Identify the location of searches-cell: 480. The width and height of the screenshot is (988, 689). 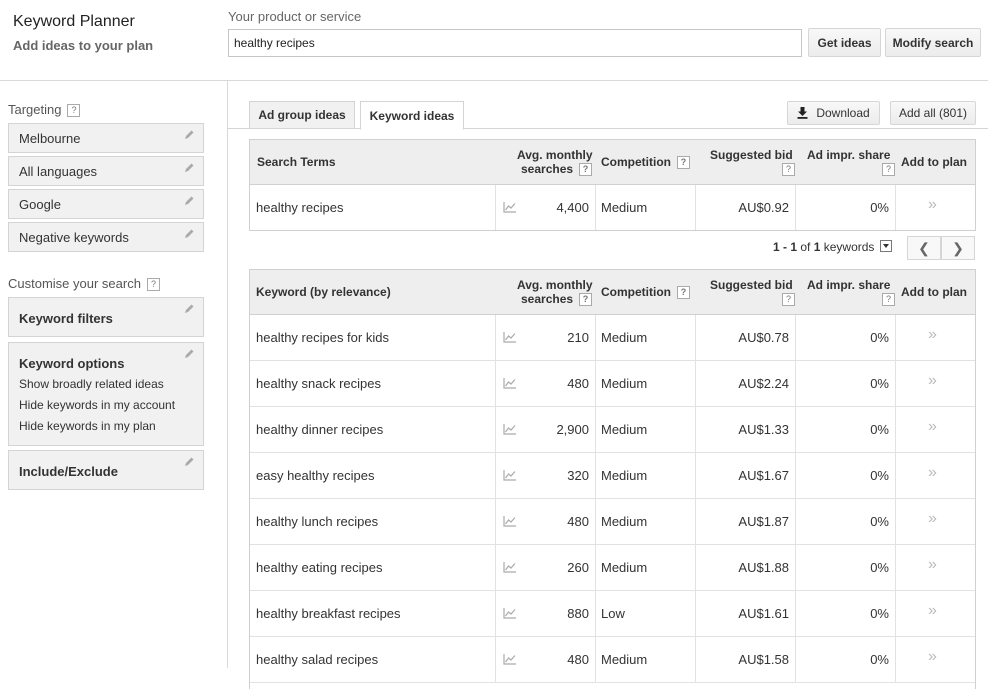
(578, 521).